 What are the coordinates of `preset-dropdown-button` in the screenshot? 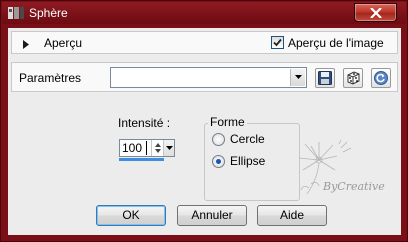 It's located at (297, 77).